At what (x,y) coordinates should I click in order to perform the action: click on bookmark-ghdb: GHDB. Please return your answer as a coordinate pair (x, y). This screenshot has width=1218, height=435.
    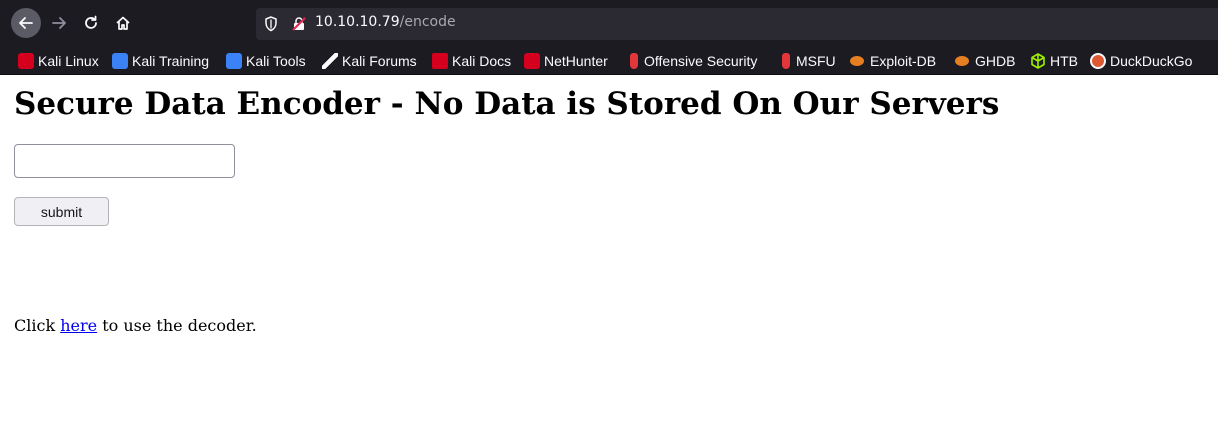
    Looking at the image, I should click on (985, 60).